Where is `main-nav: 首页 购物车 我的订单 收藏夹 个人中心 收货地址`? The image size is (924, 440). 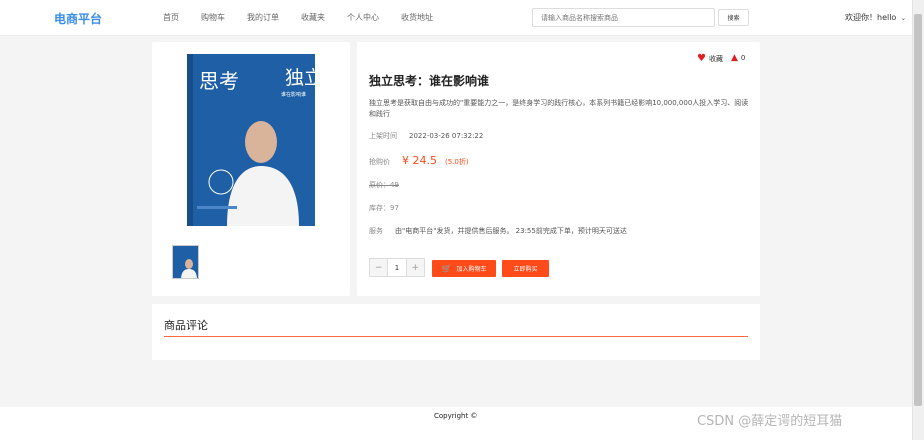 main-nav: 首页 购物车 我的订单 收藏夹 个人中心 收货地址 is located at coordinates (309, 17).